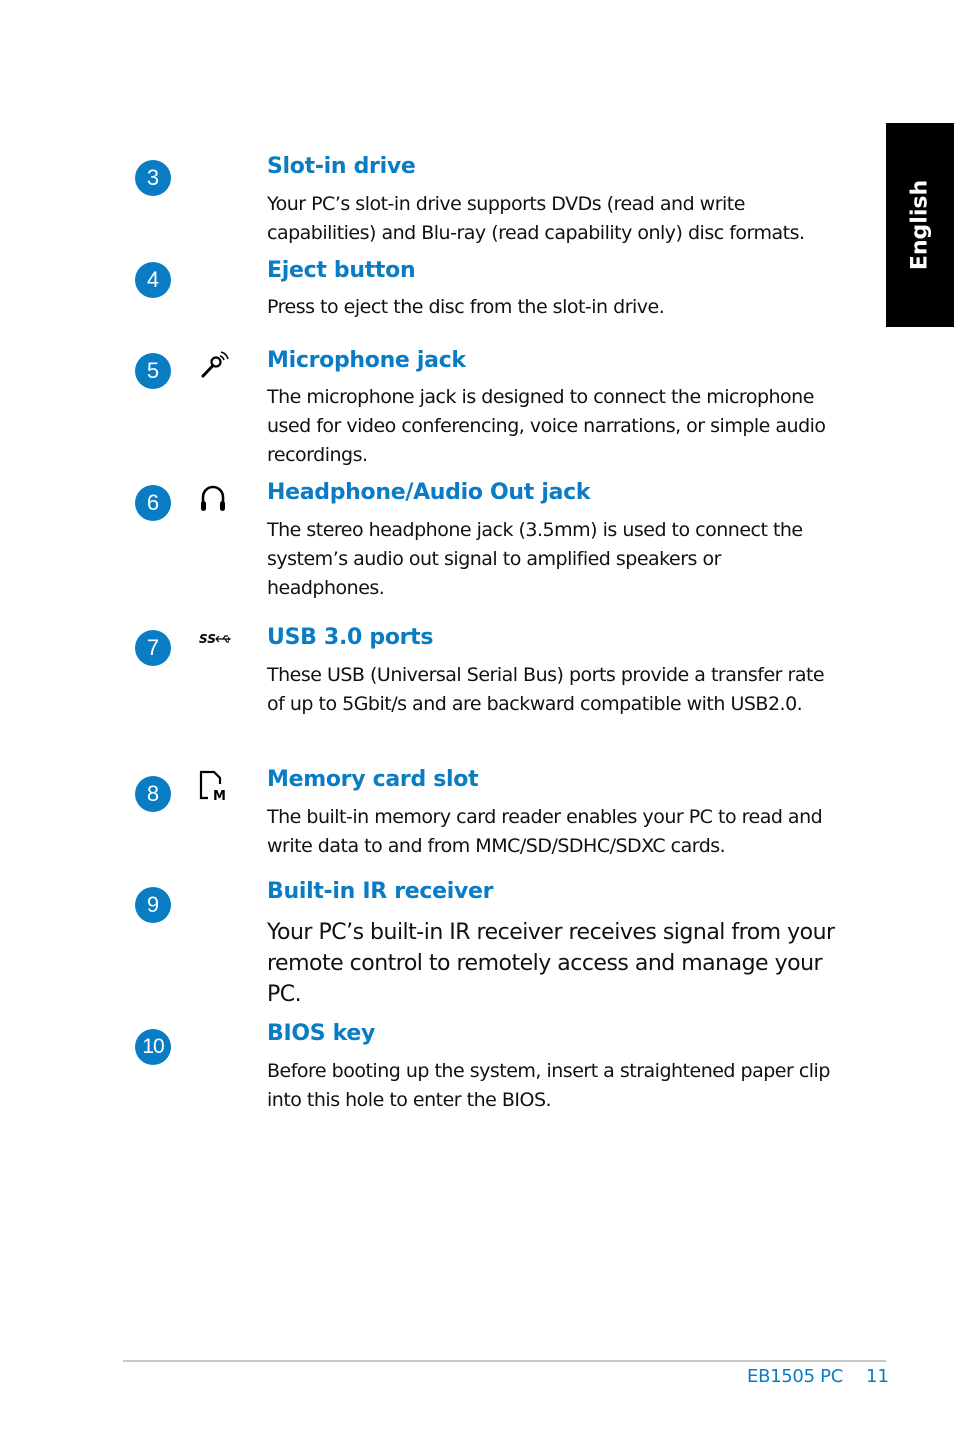  I want to click on usb-superspeed-icon: SS, so click(215, 639).